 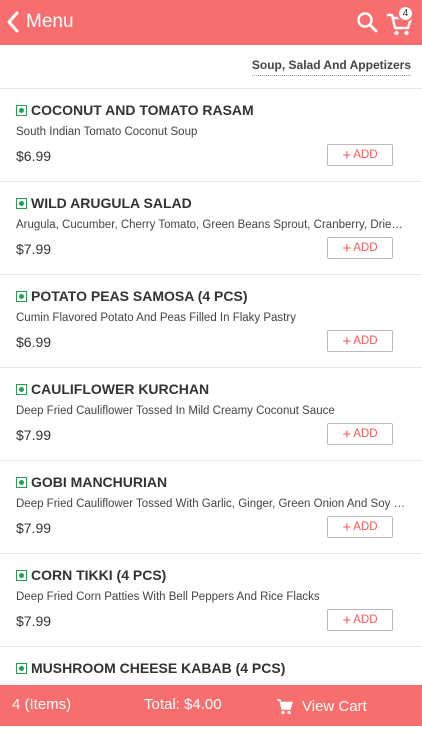 What do you see at coordinates (211, 22) in the screenshot?
I see `app-header: Menu 4` at bounding box center [211, 22].